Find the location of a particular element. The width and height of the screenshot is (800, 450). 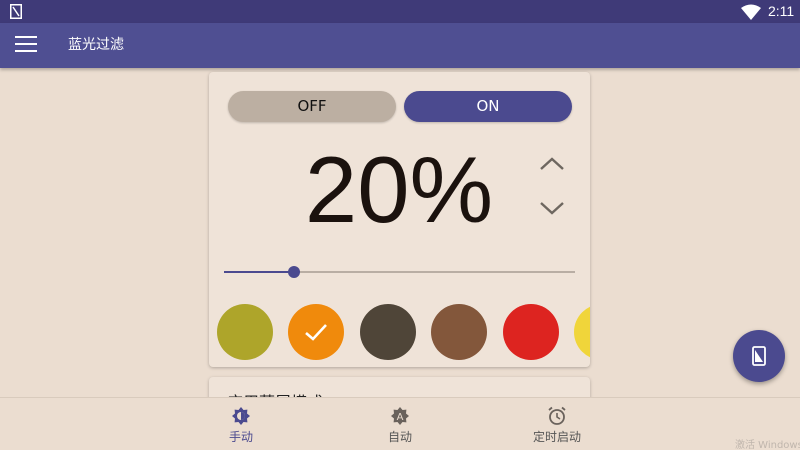

status-time: 2:11 is located at coordinates (781, 11).